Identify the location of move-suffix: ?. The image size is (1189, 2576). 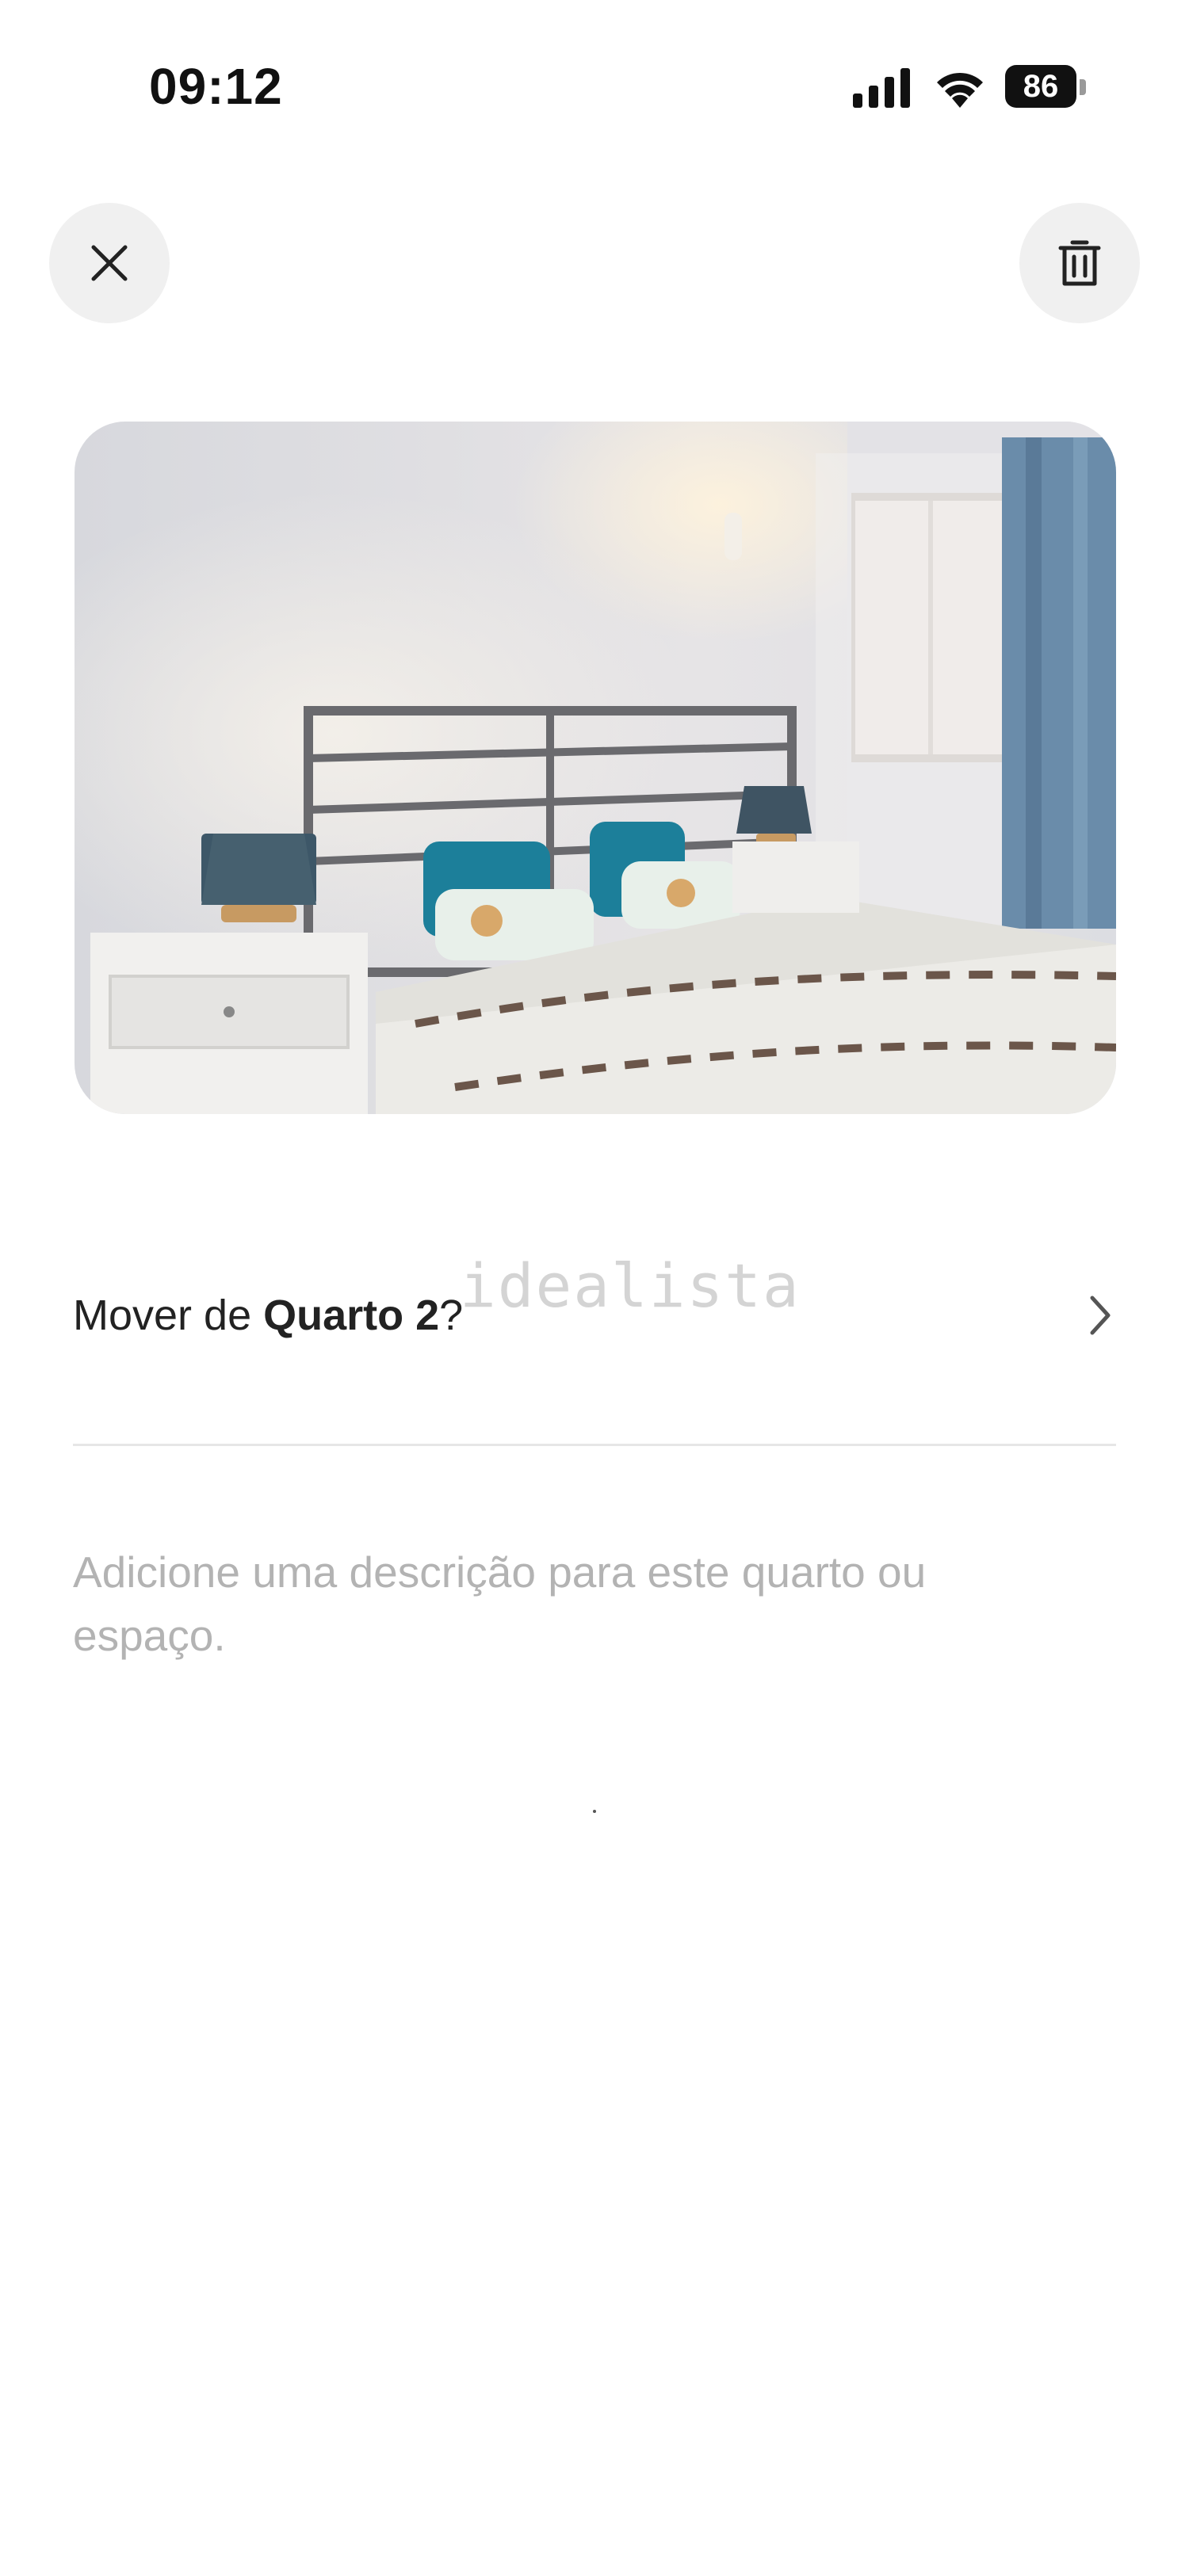
(451, 1315).